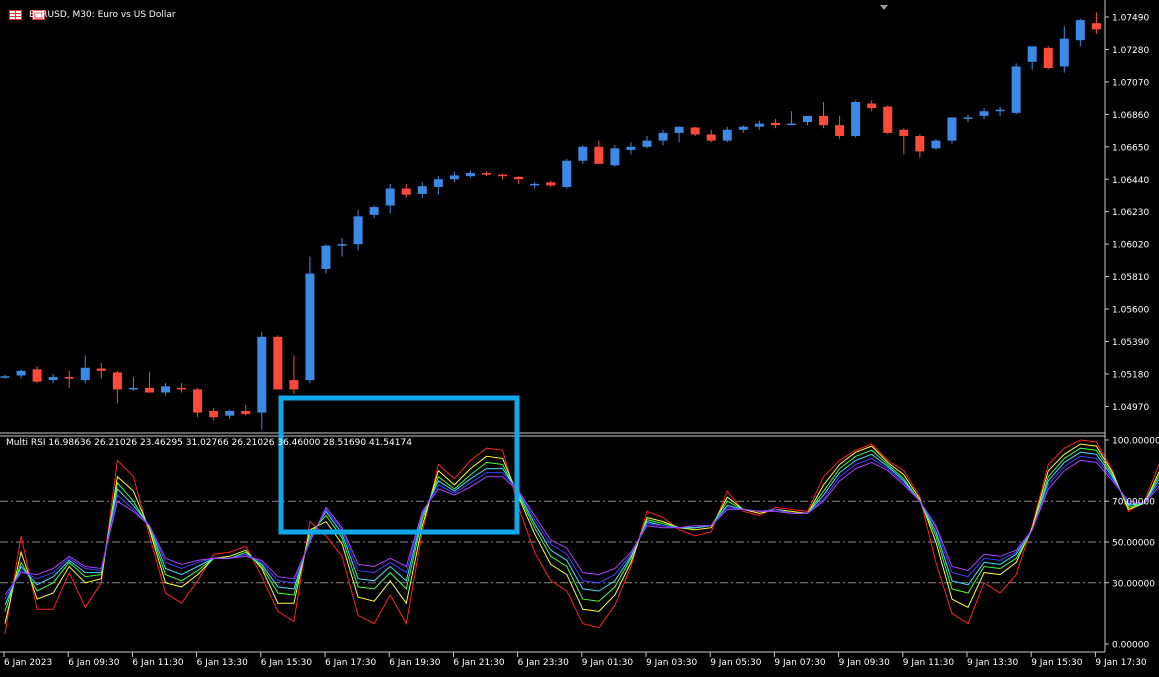 This screenshot has height=677, width=1159. I want to click on time-tick-label: 6 Jan 17:30, so click(351, 663).